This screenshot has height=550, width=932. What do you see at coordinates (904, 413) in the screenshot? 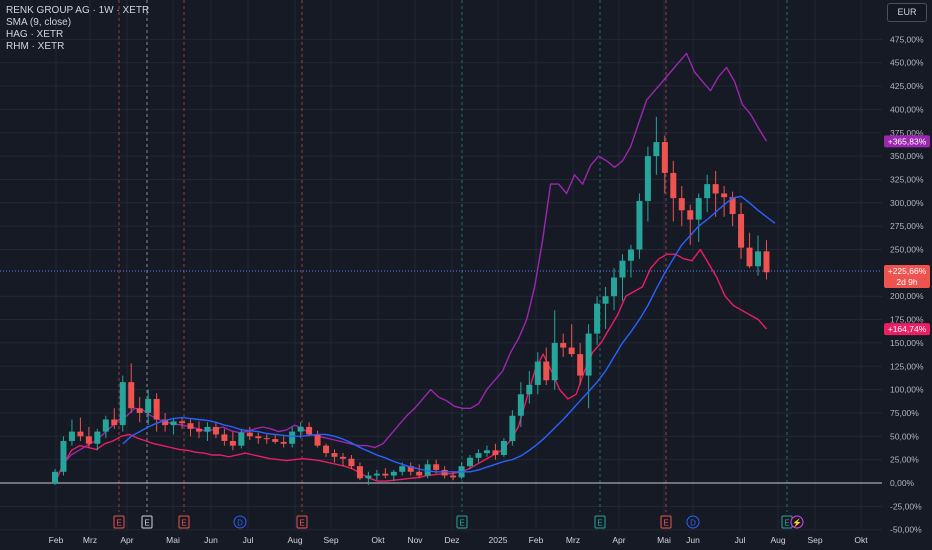
I see `y-tick-label: 75,00%` at bounding box center [904, 413].